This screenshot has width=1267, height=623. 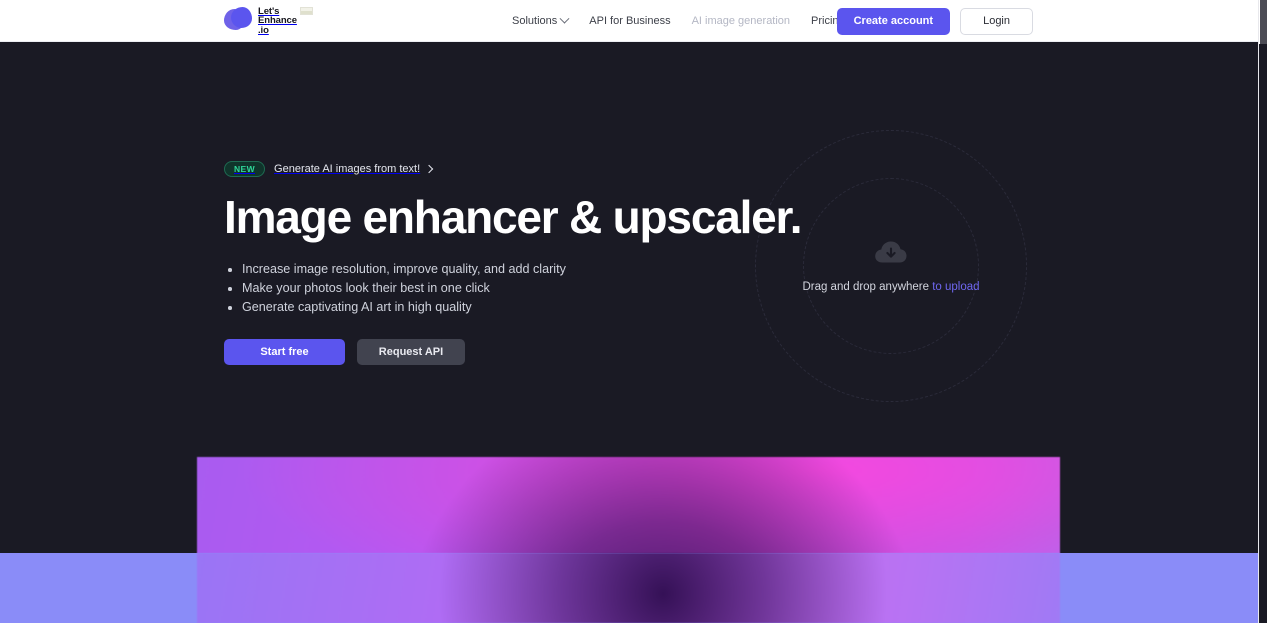 What do you see at coordinates (306, 10) in the screenshot?
I see `ukraine-flag-icon` at bounding box center [306, 10].